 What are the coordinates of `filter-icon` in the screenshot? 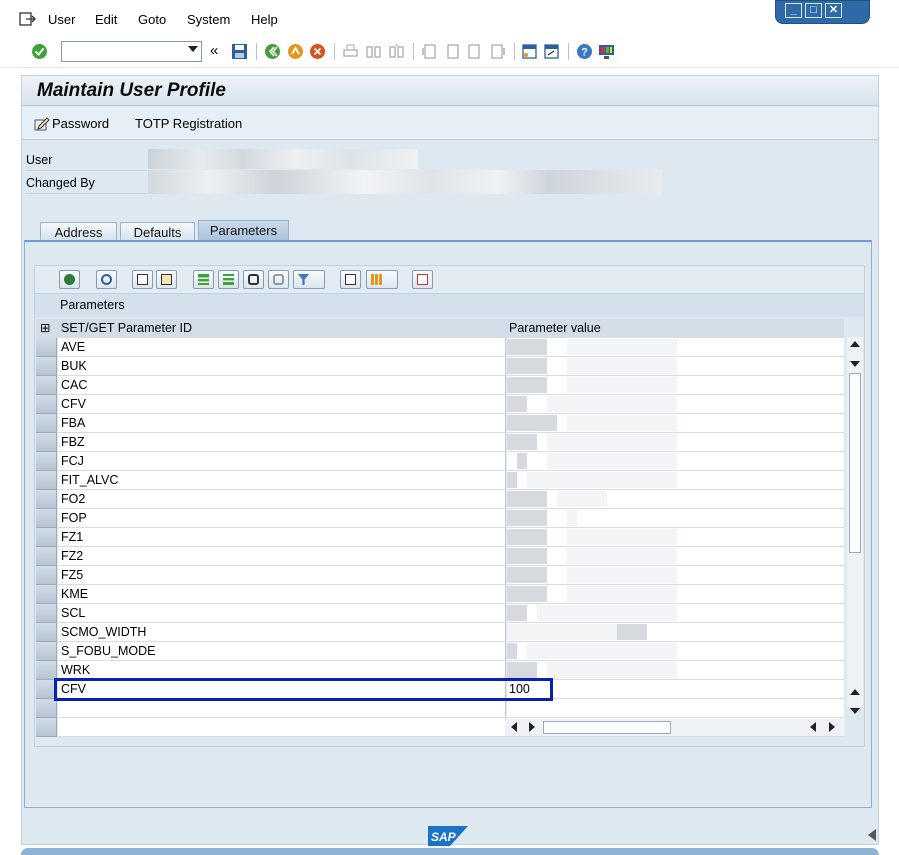 It's located at (309, 279).